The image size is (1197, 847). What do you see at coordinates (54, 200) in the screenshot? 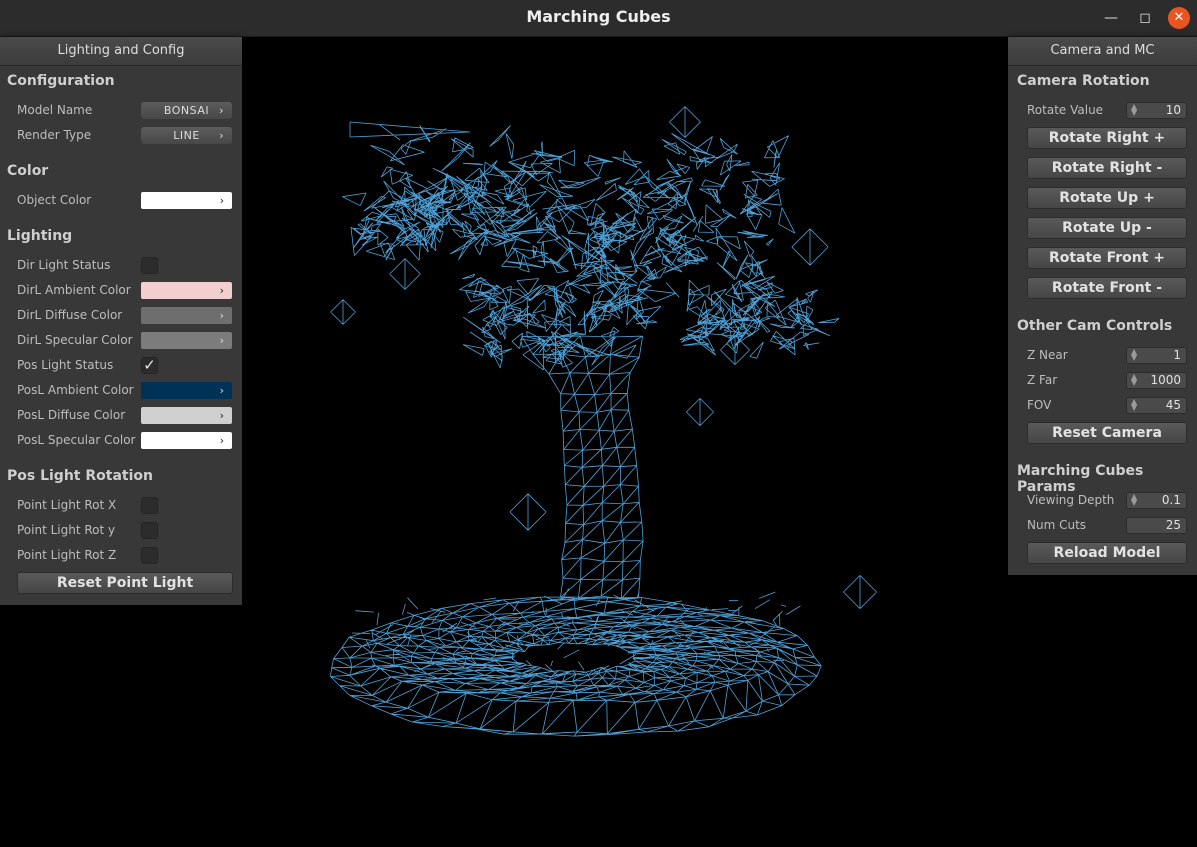
I see `object-color-label: Object Color` at bounding box center [54, 200].